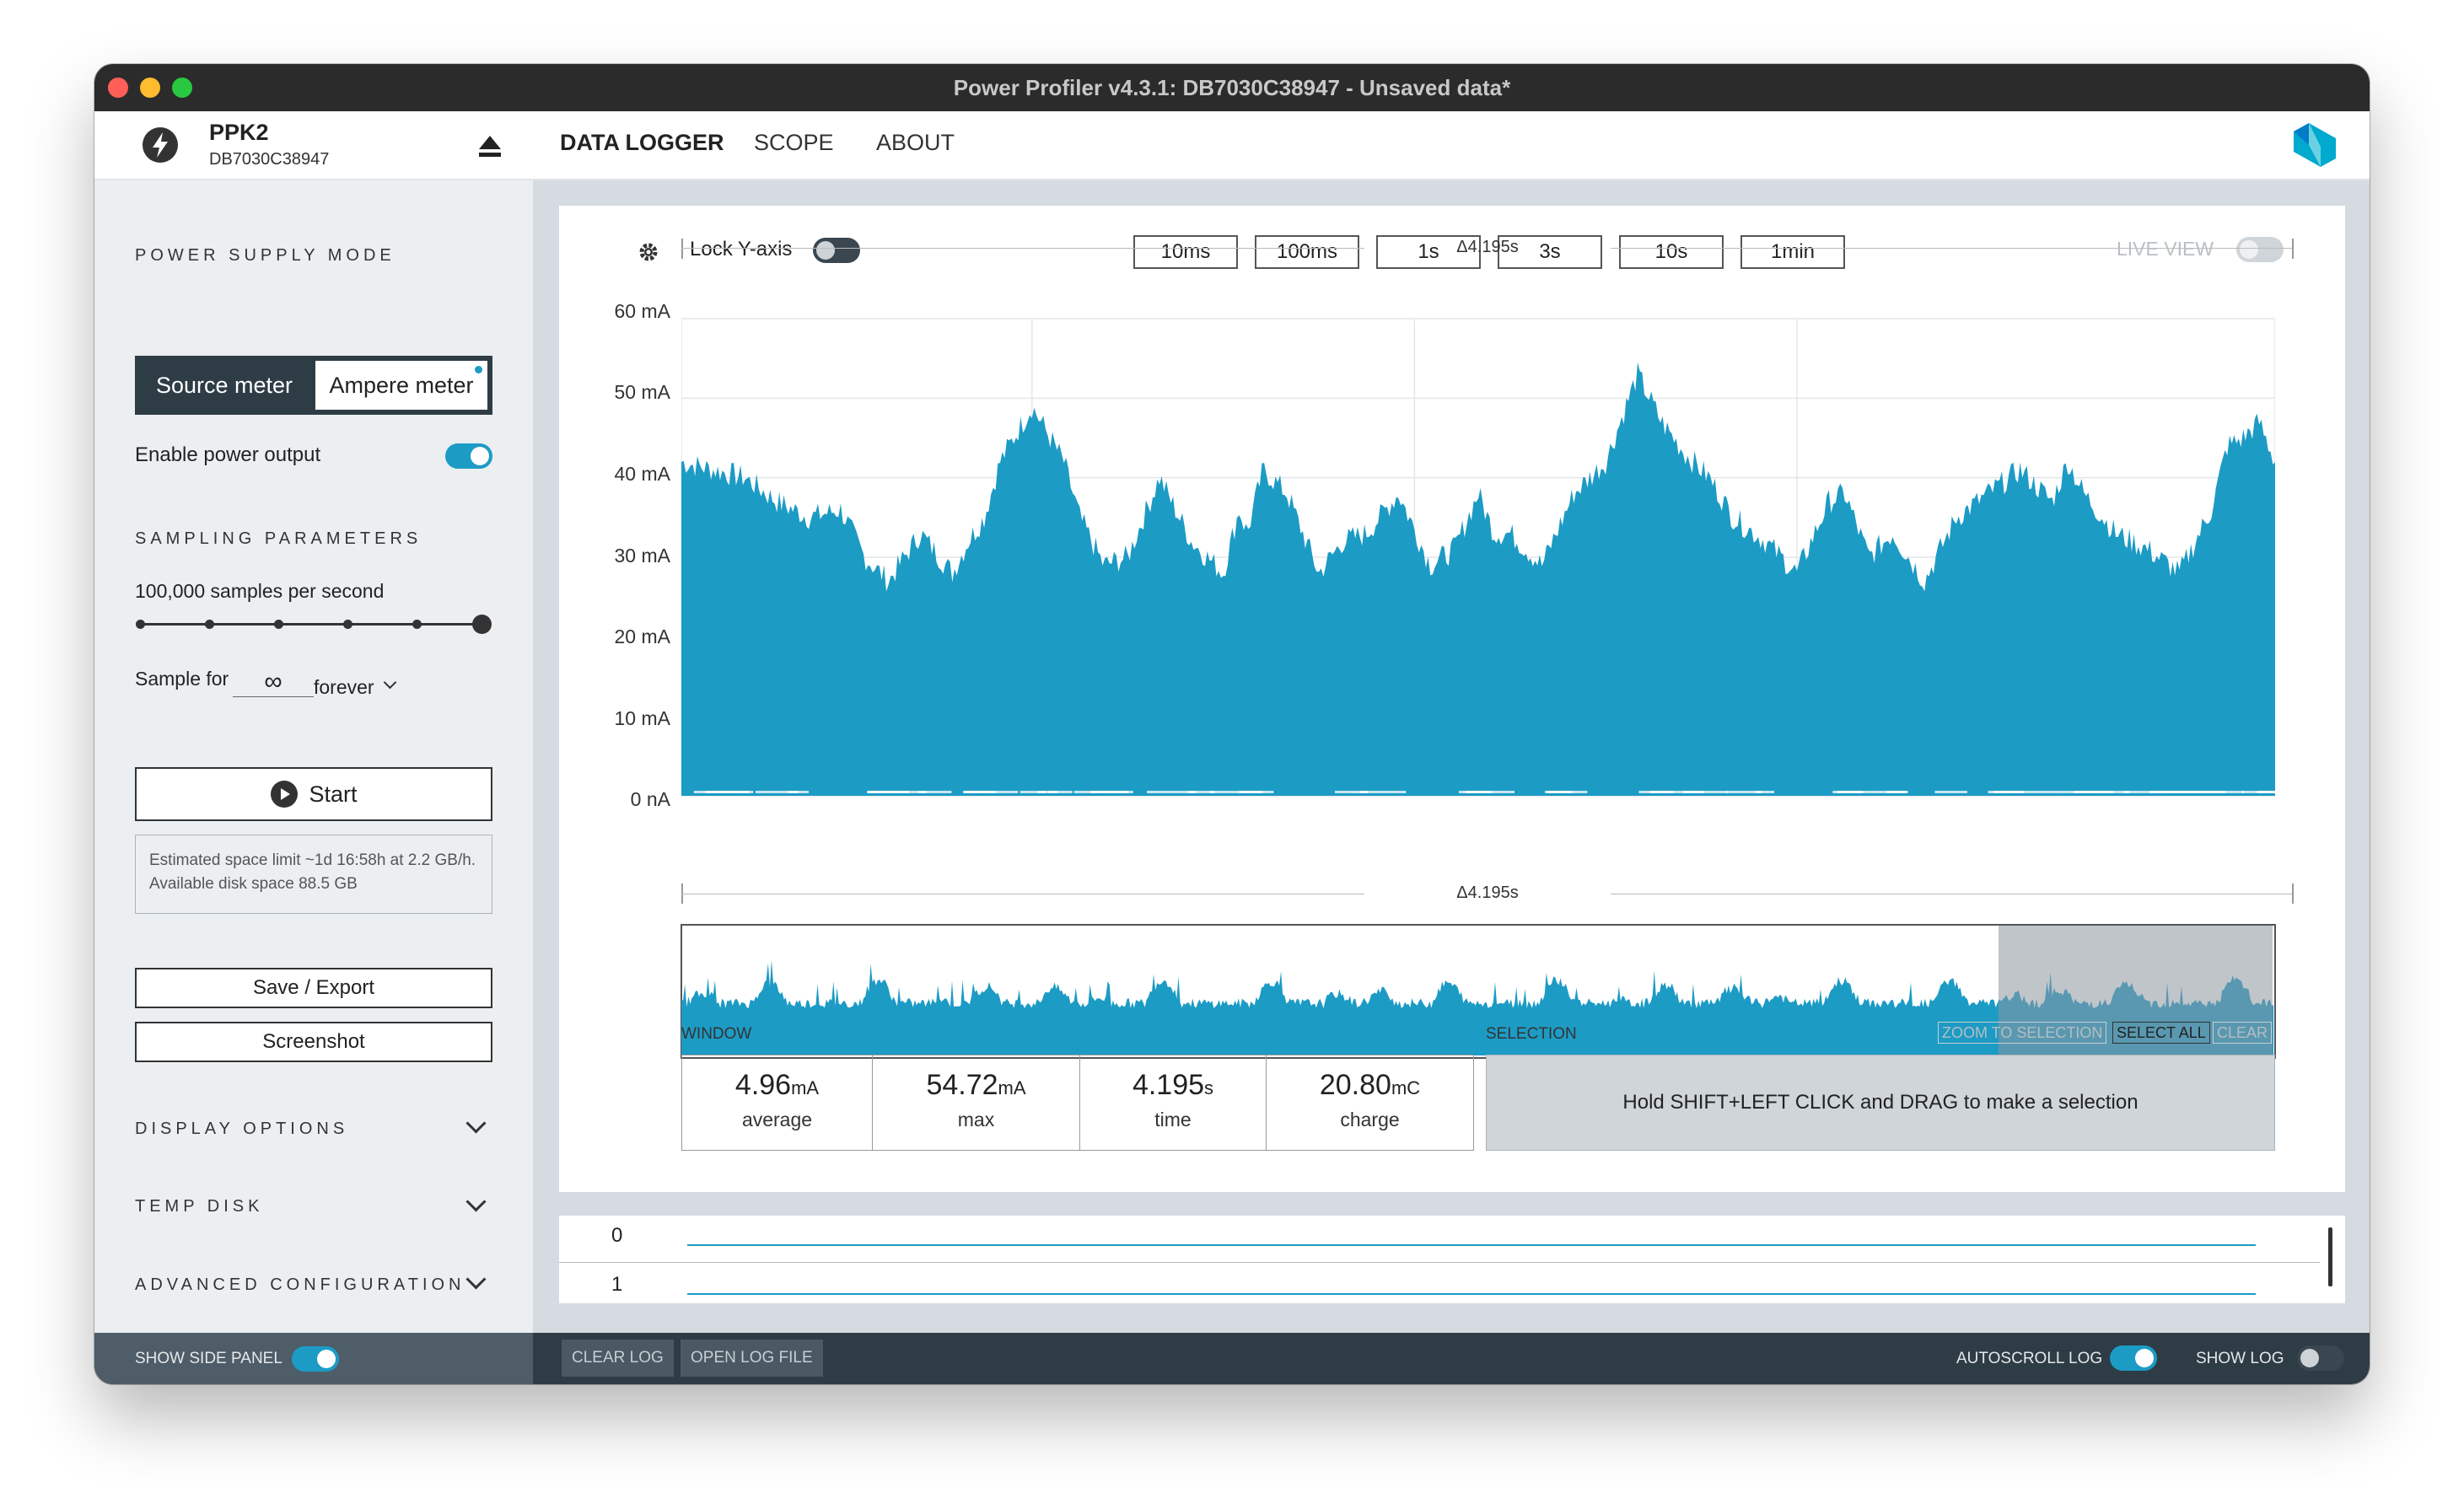 This screenshot has width=2464, height=1509. What do you see at coordinates (2161, 1033) in the screenshot?
I see `select-all-button: SELECT ALL` at bounding box center [2161, 1033].